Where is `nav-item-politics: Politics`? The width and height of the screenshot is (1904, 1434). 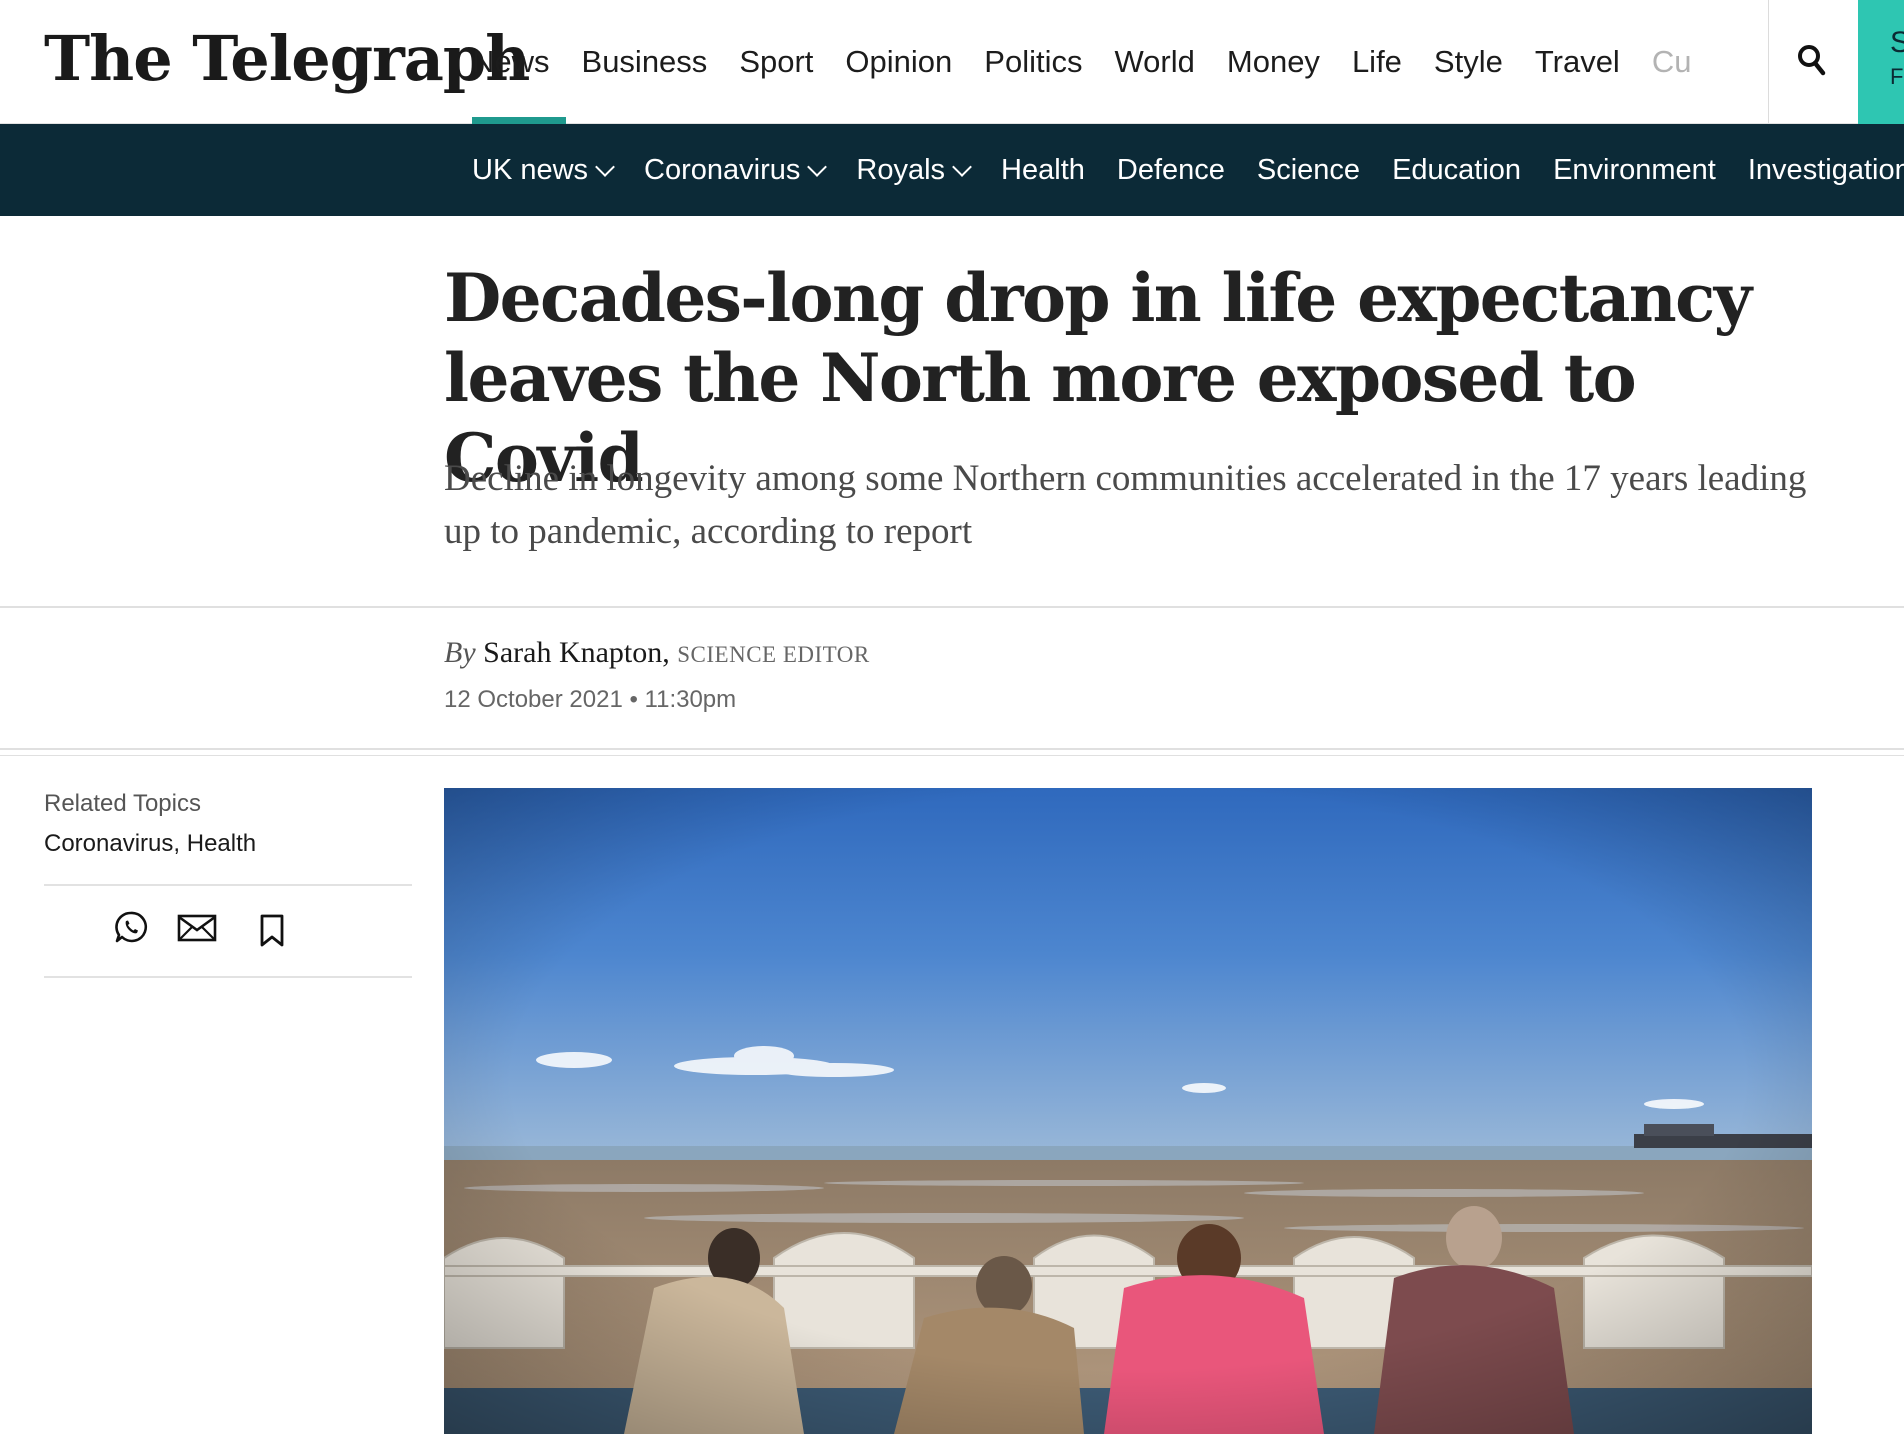 nav-item-politics: Politics is located at coordinates (1033, 62).